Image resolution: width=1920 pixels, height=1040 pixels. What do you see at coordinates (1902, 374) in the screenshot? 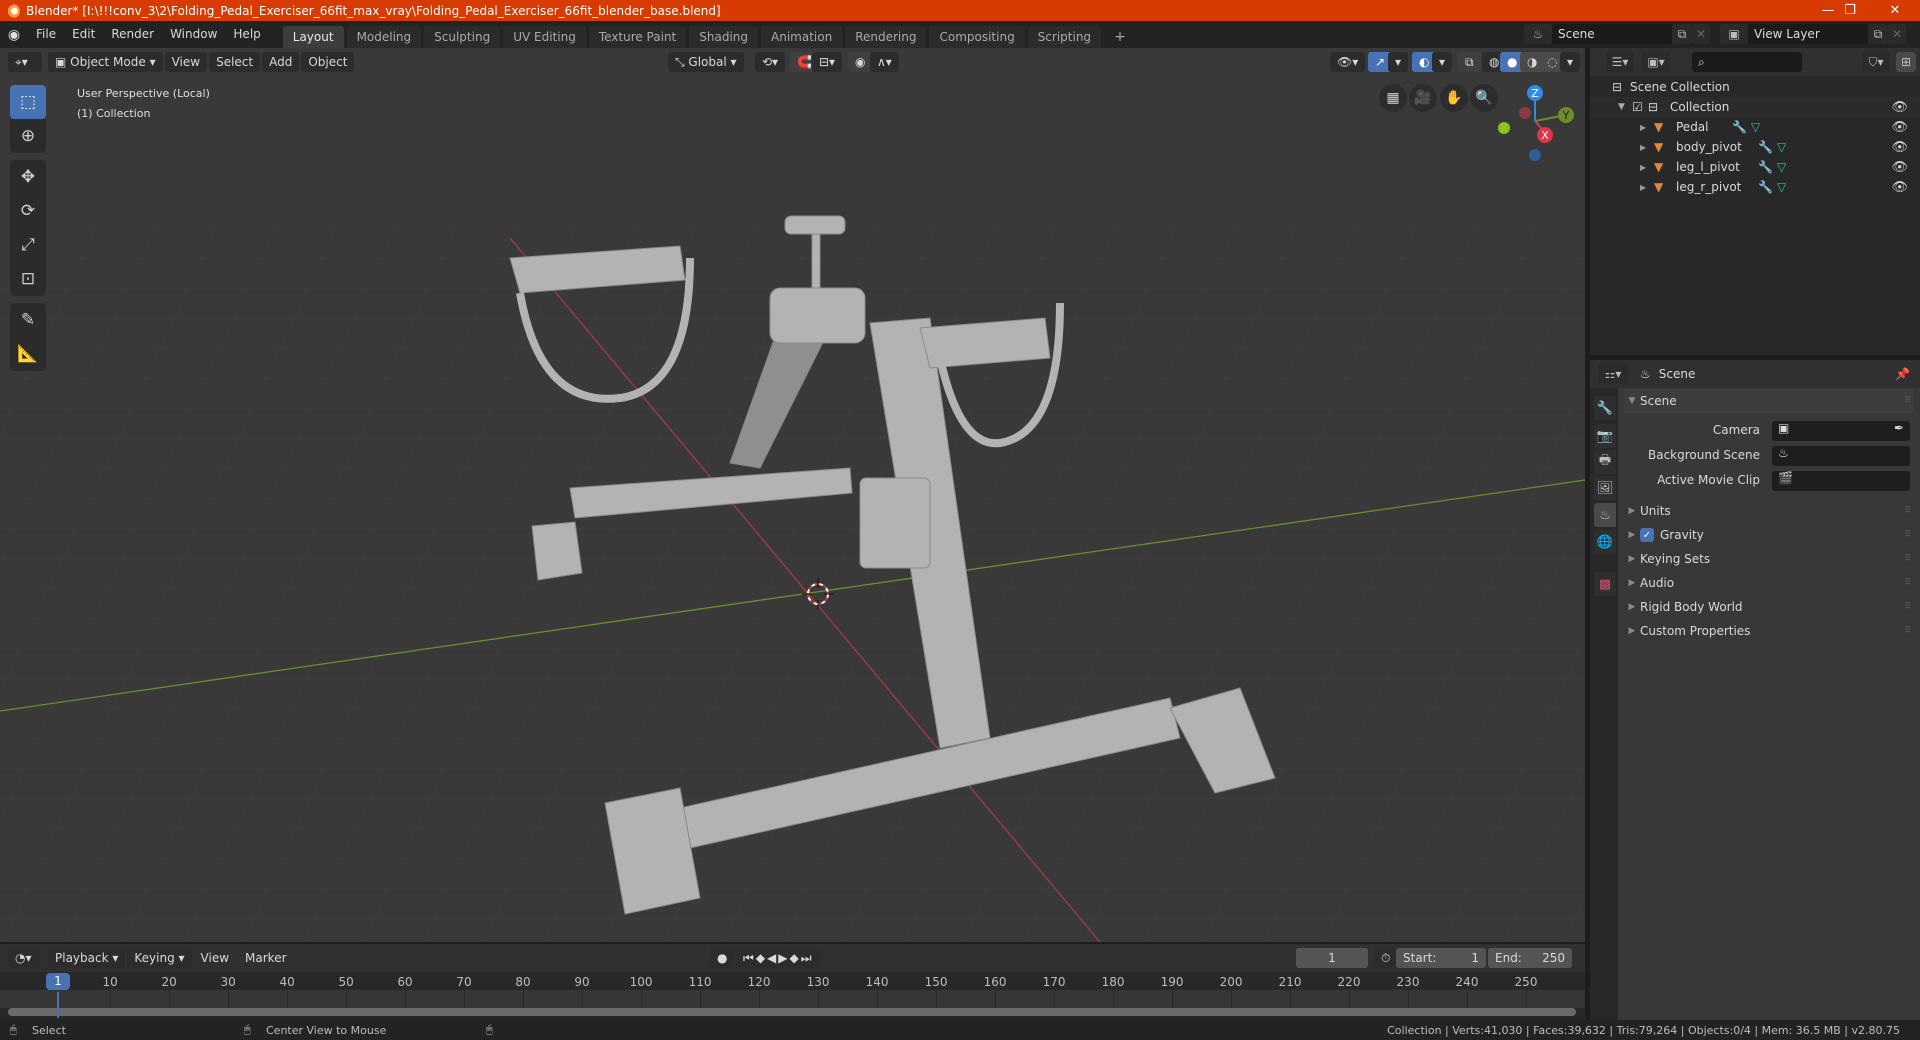
I see `pin-icon: 📌` at bounding box center [1902, 374].